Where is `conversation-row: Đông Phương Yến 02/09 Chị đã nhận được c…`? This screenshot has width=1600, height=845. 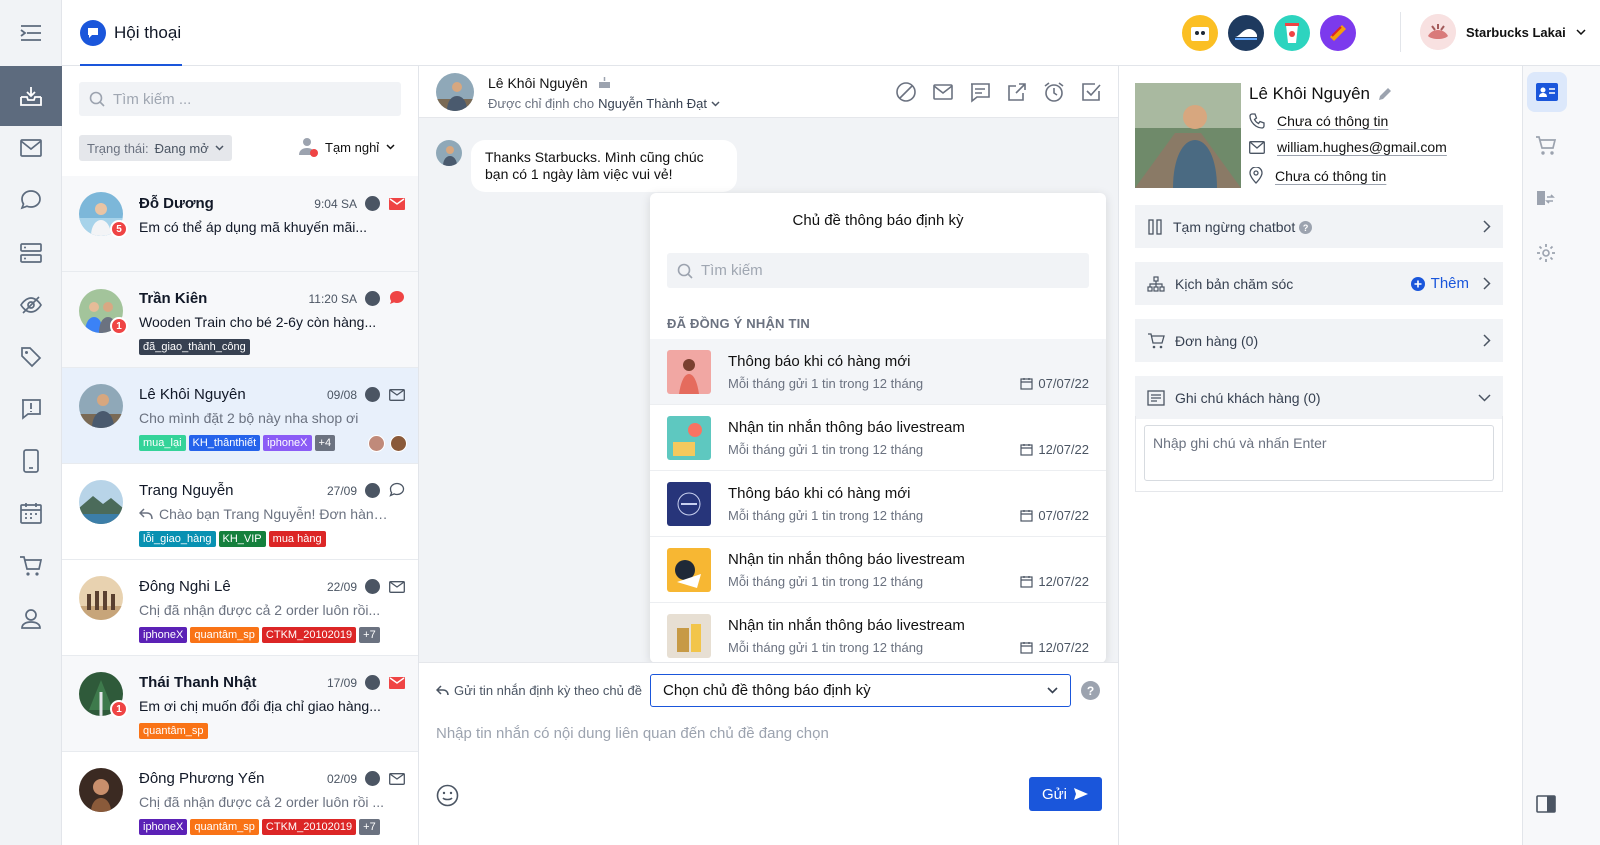
conversation-row: Đông Phương Yến 02/09 Chị đã nhận được c… is located at coordinates (240, 798).